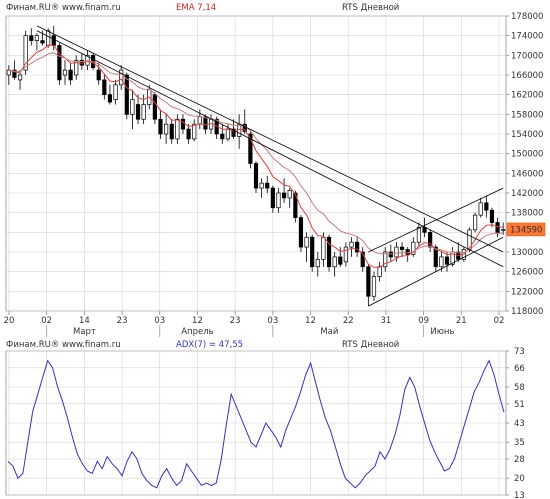  Describe the element at coordinates (197, 321) in the screenshot. I see `price-x-tick-label: 12` at that location.